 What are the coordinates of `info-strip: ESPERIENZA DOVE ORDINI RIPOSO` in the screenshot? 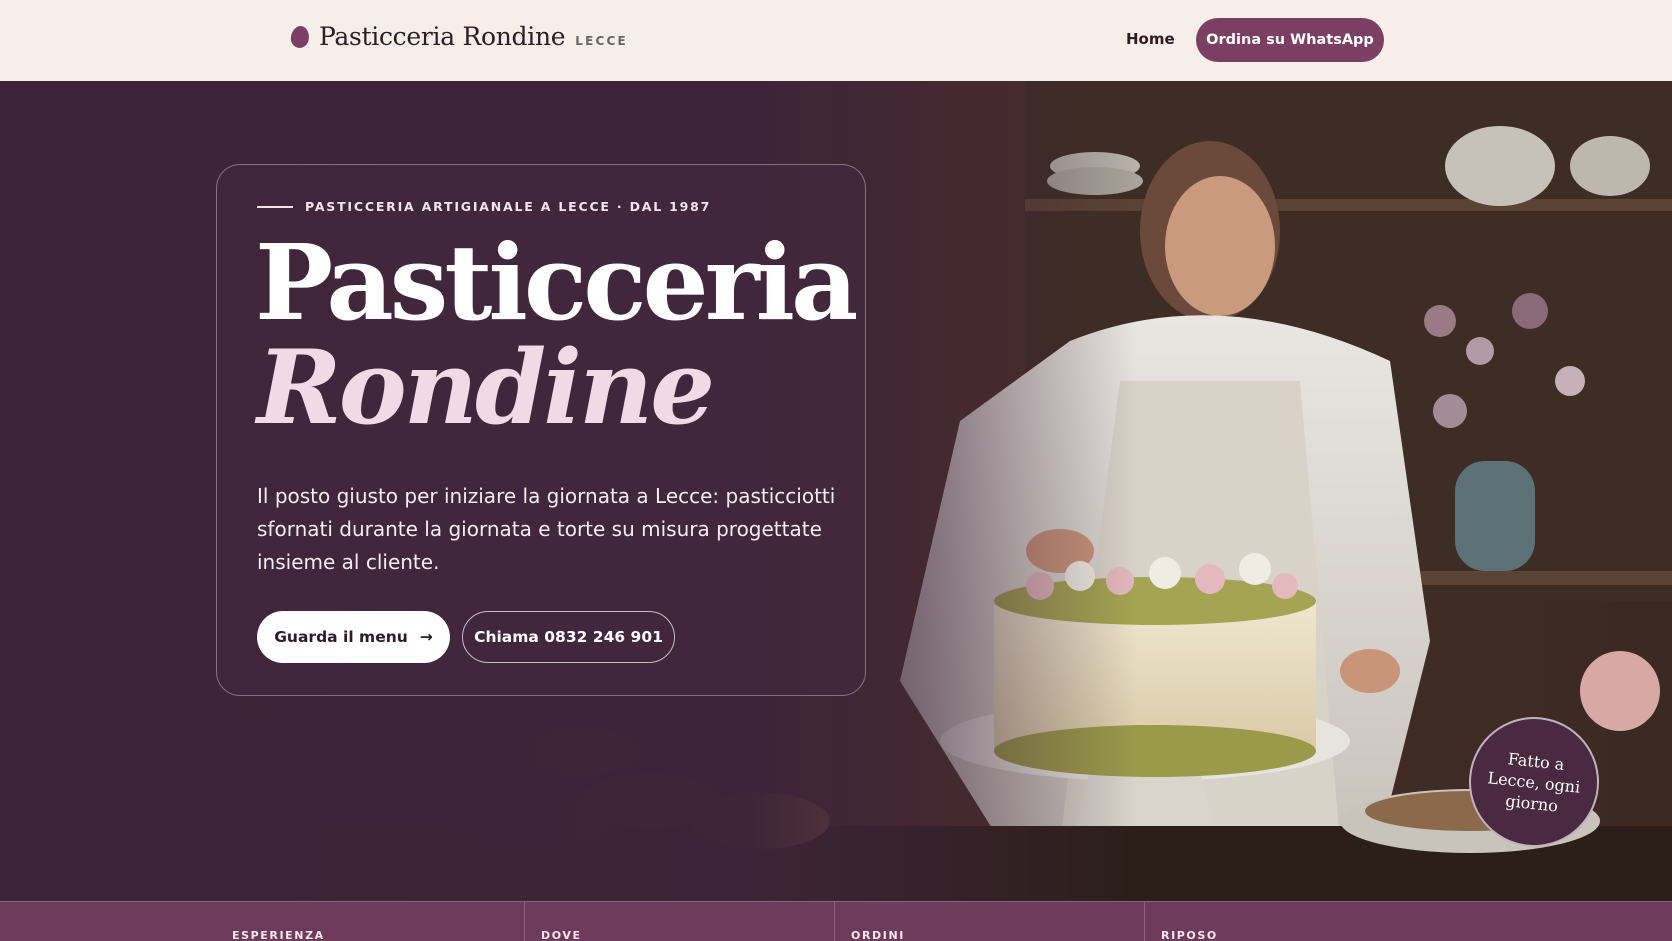 It's located at (836, 921).